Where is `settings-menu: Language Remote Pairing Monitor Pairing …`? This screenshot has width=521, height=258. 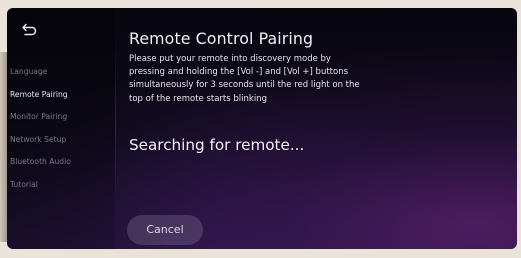
settings-menu: Language Remote Pairing Monitor Pairing … is located at coordinates (40, 129).